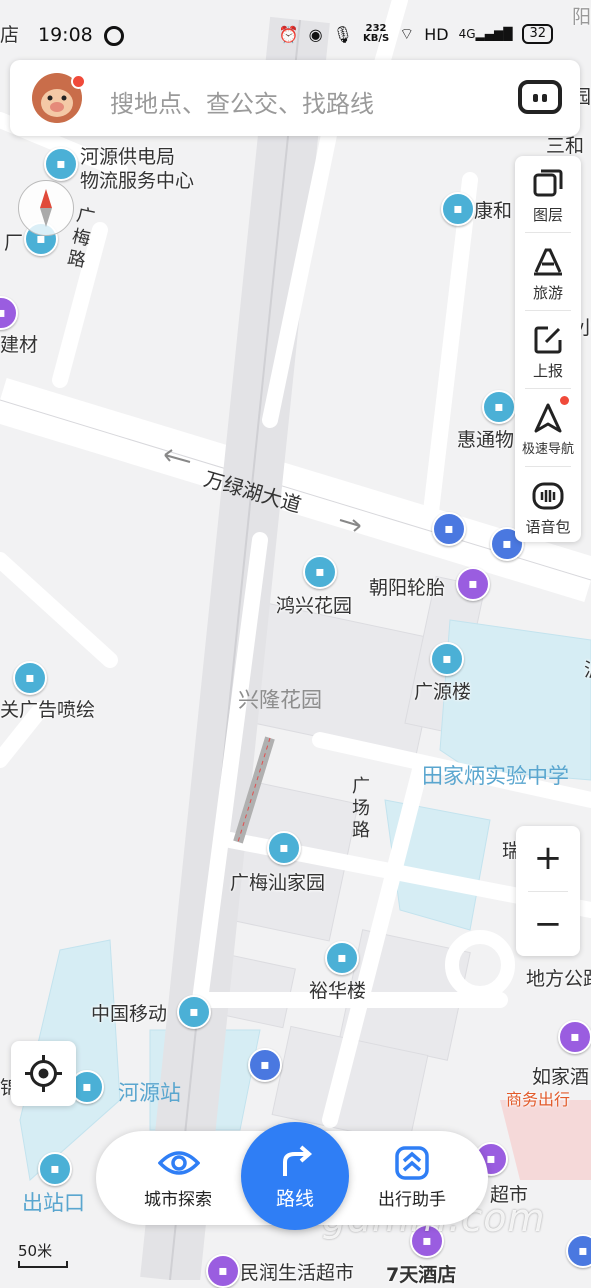  What do you see at coordinates (495, 775) in the screenshot?
I see `map-label-tianjiabing: 田家炳实验中学` at bounding box center [495, 775].